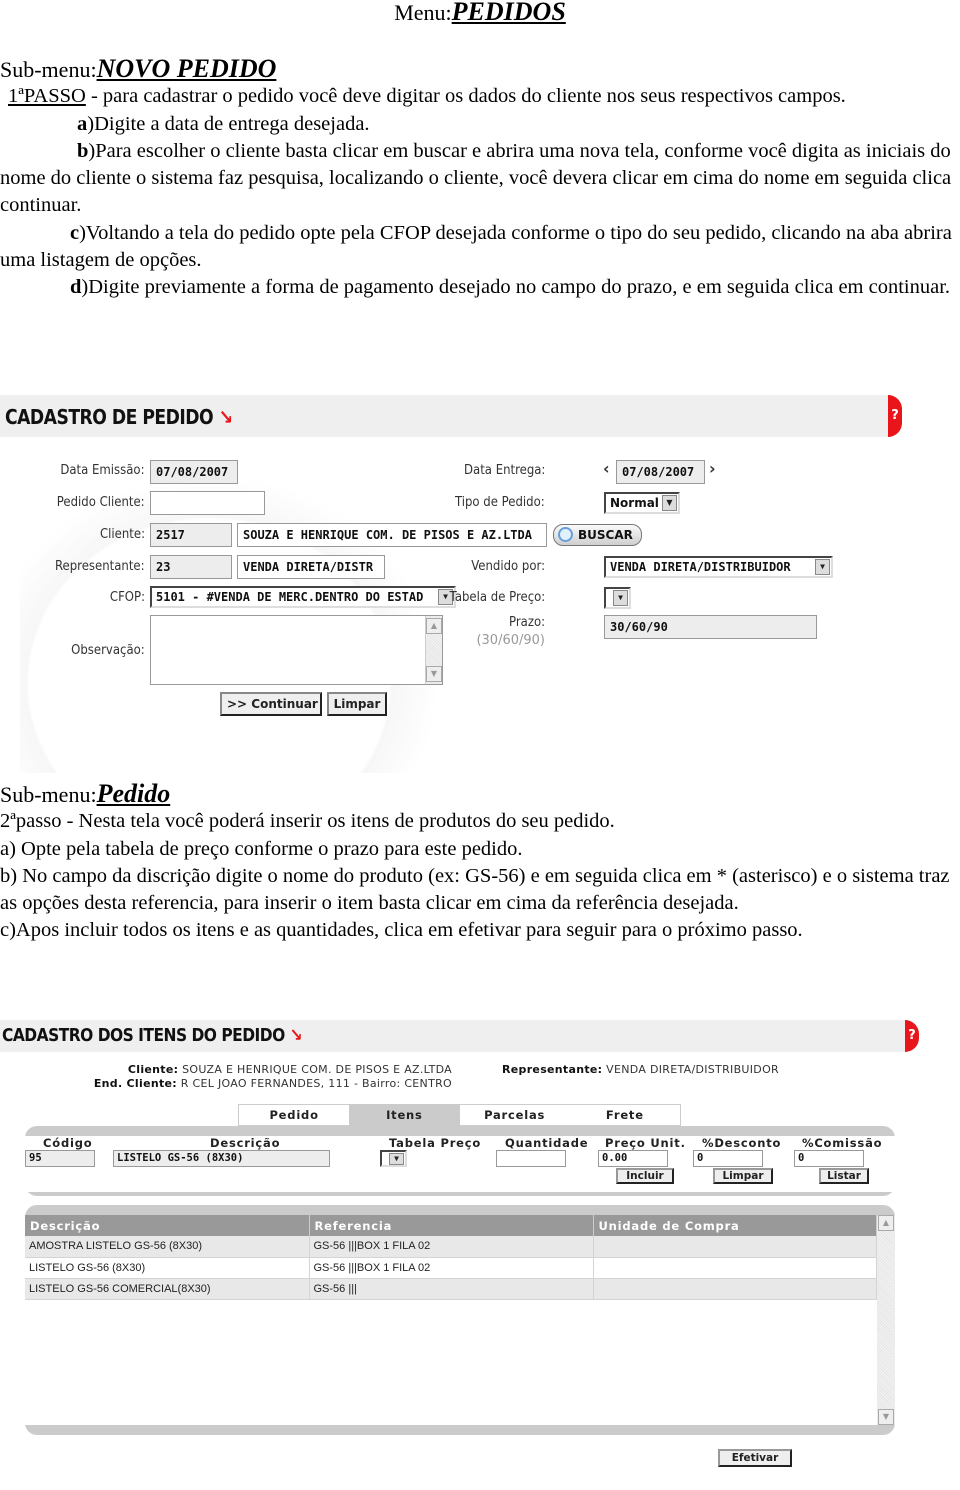 This screenshot has width=960, height=1490. What do you see at coordinates (207, 503) in the screenshot?
I see `pedido-cliente-field` at bounding box center [207, 503].